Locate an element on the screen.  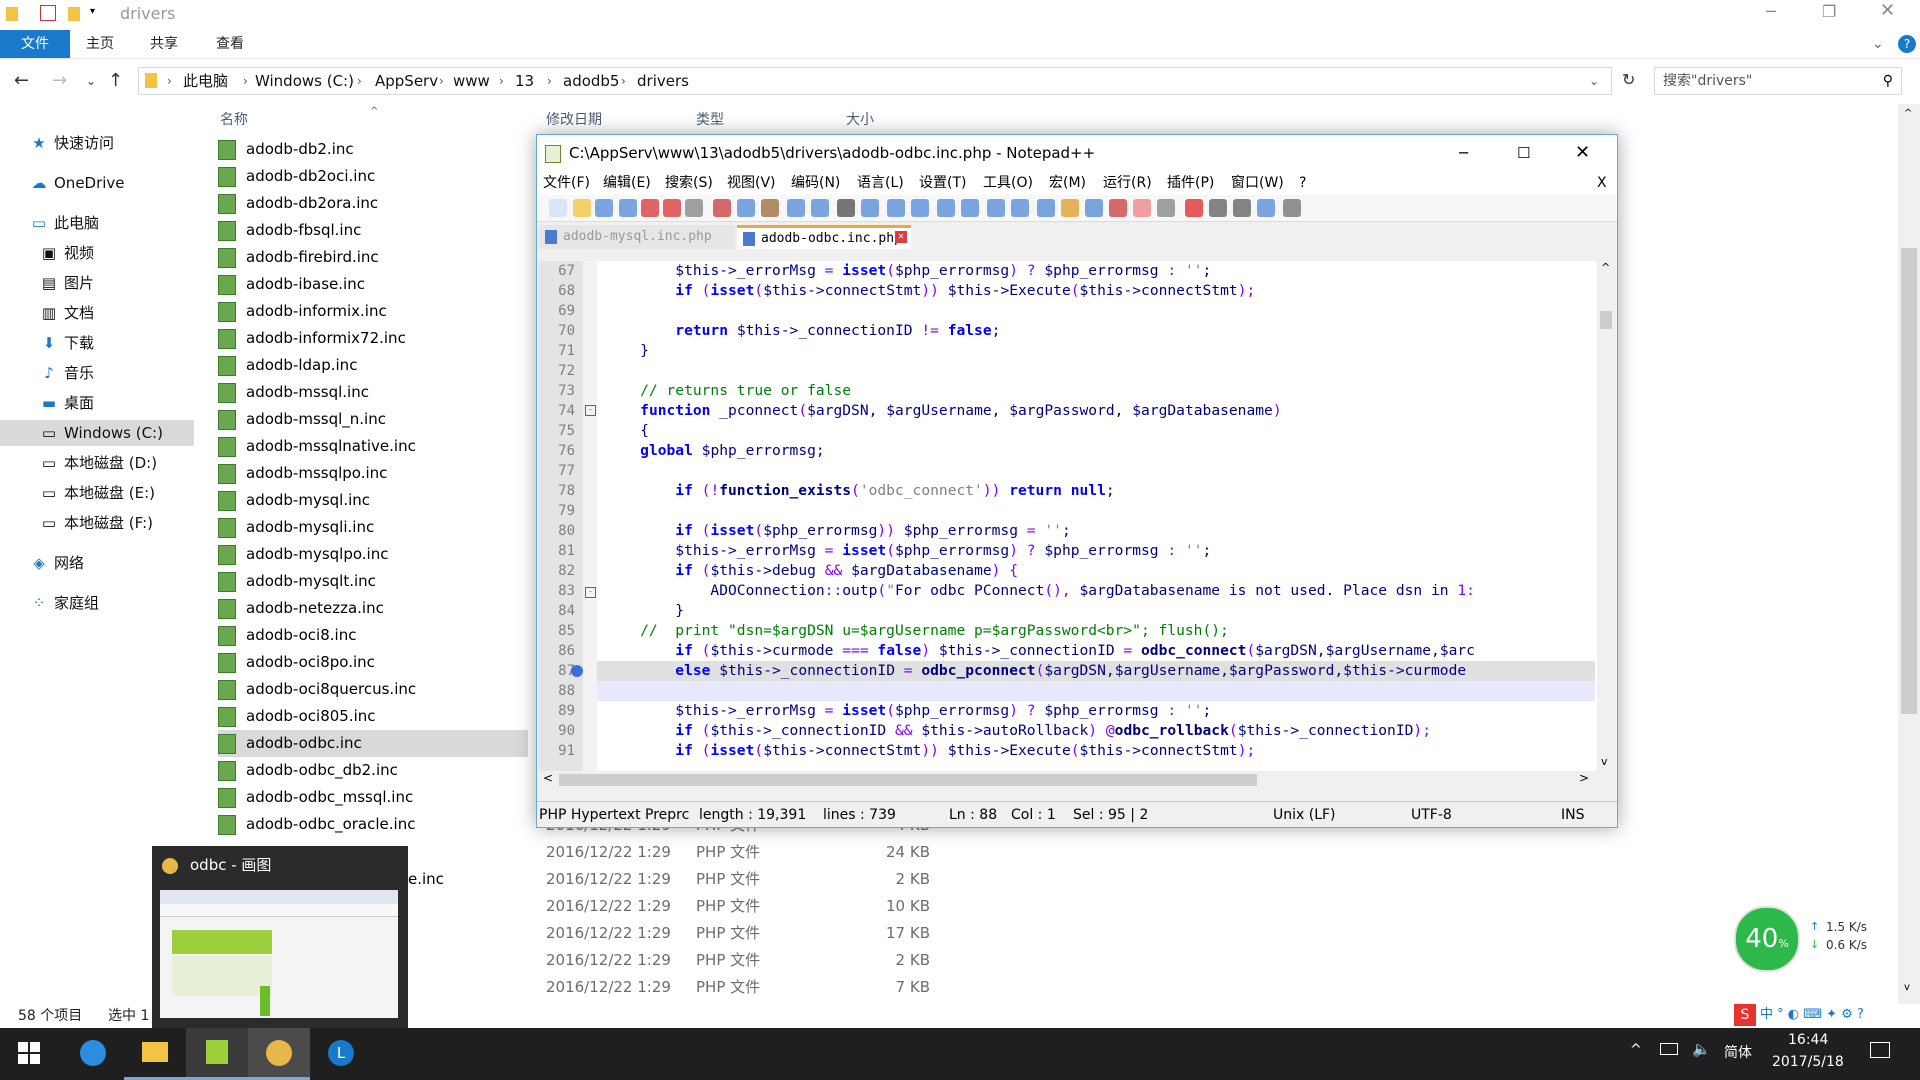
file-row: adodb-mysqli.inc is located at coordinates (378, 527).